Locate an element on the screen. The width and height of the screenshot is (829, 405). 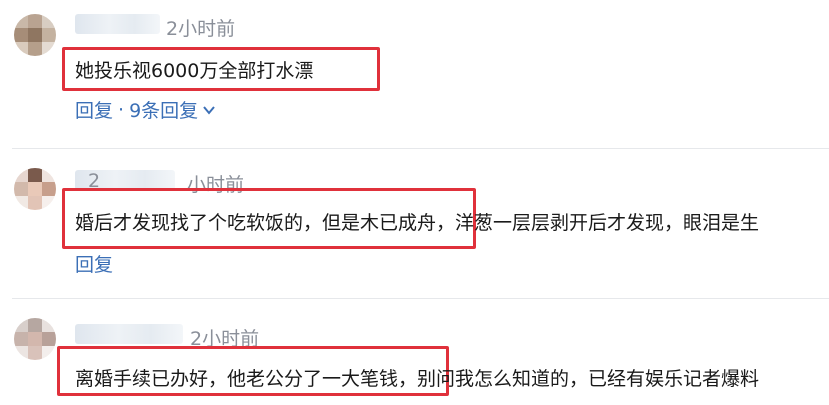
view-replies-label: 9条回复 is located at coordinates (164, 111).